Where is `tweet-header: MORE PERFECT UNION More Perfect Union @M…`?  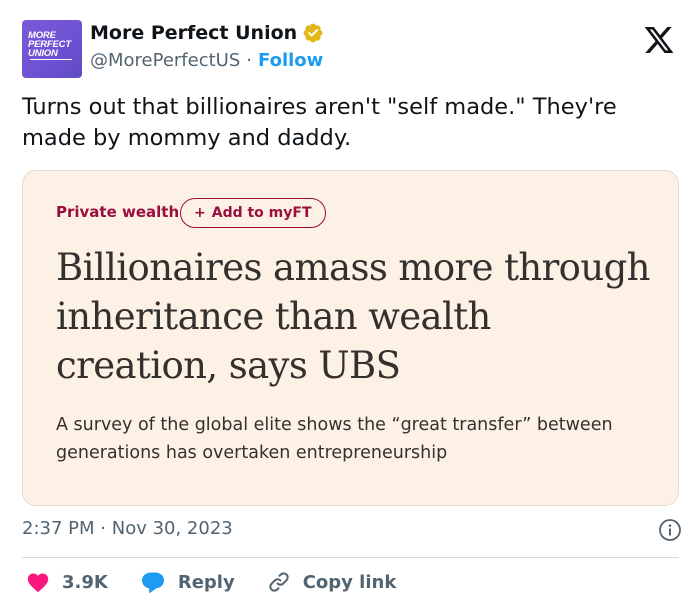 tweet-header: MORE PERFECT UNION More Perfect Union @M… is located at coordinates (352, 50).